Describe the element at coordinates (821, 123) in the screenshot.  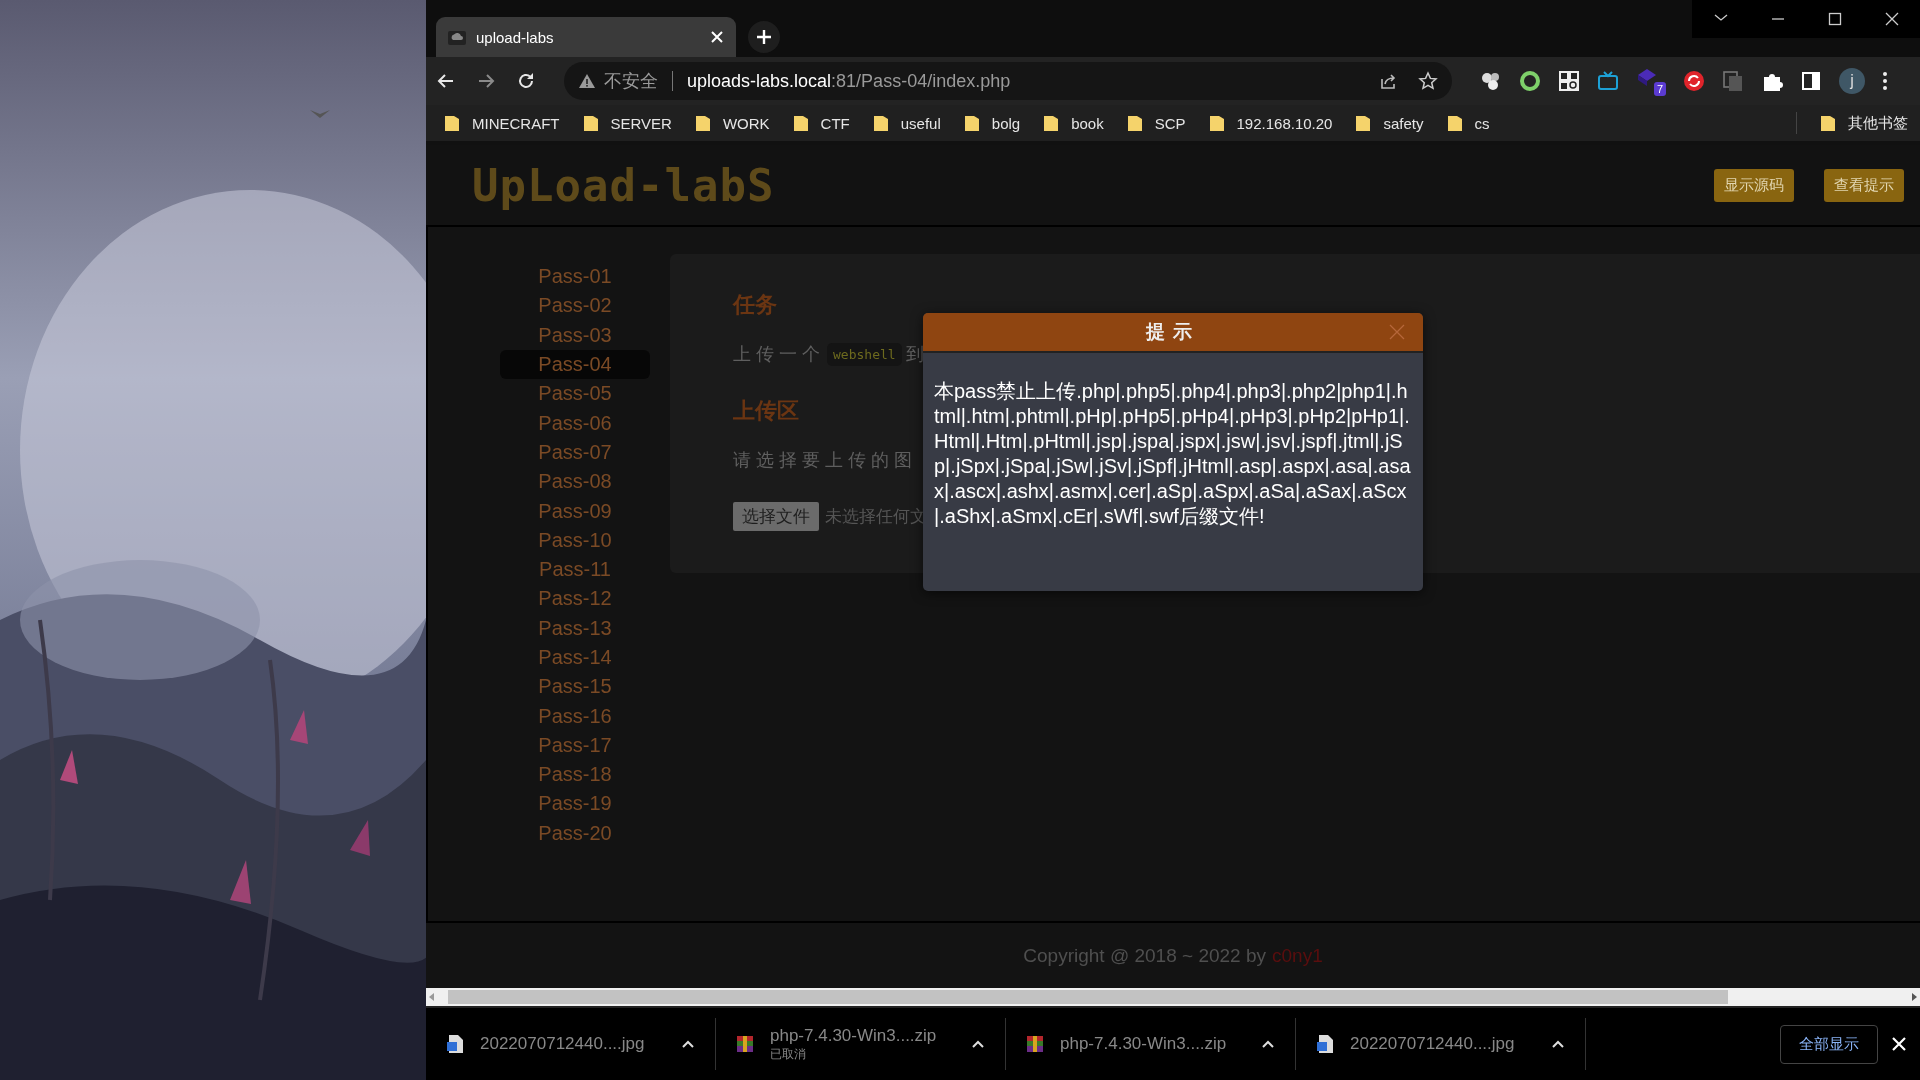
I see `bookmark-folder: CTF` at that location.